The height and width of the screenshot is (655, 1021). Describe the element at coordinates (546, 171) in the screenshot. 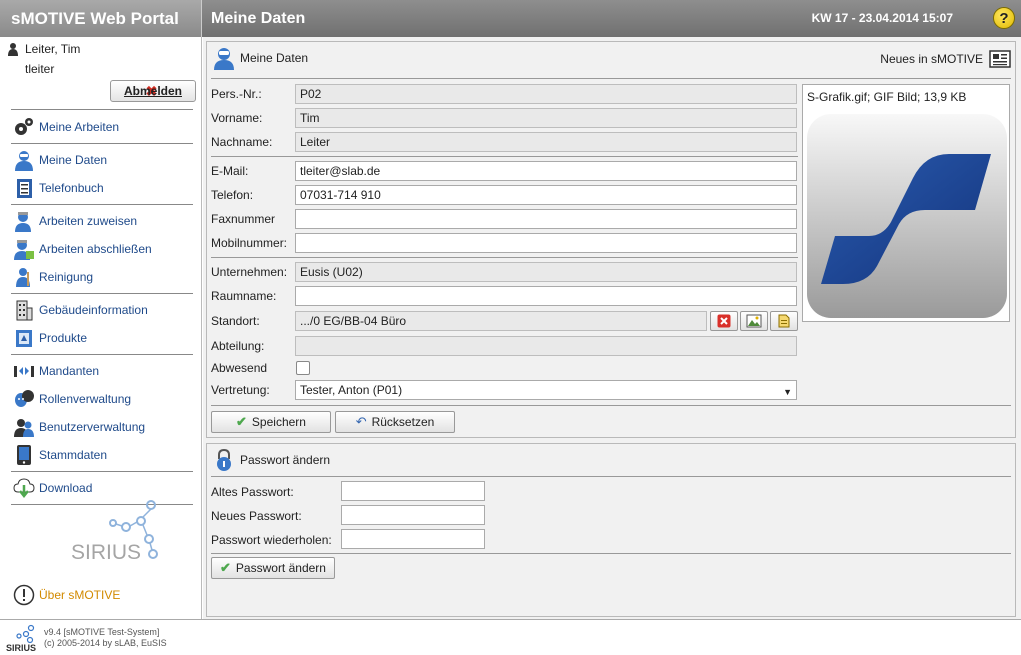

I see `email-field: tleiter@slab.de` at that location.